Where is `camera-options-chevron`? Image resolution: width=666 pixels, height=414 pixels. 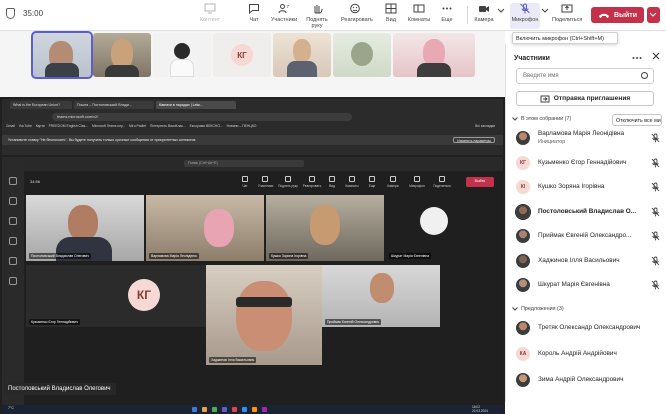
camera-options-chevron is located at coordinates (501, 12).